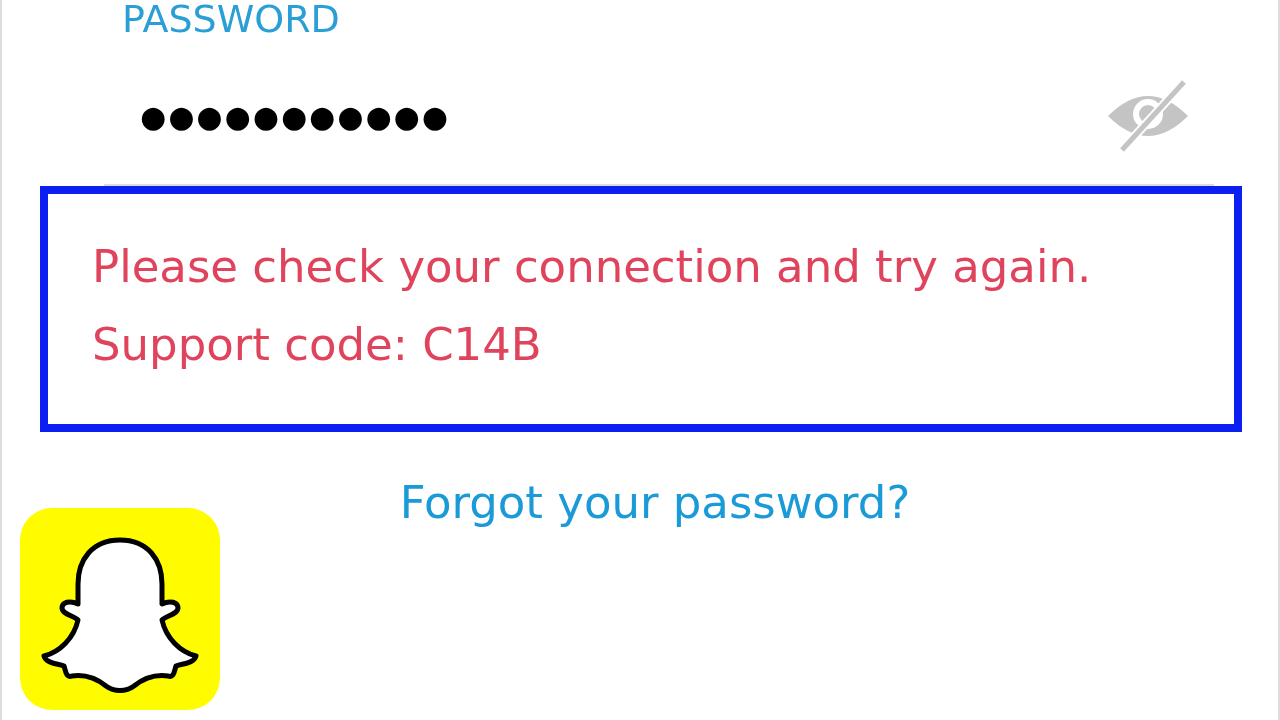  I want to click on error-message: Support code: C14B, so click(317, 345).